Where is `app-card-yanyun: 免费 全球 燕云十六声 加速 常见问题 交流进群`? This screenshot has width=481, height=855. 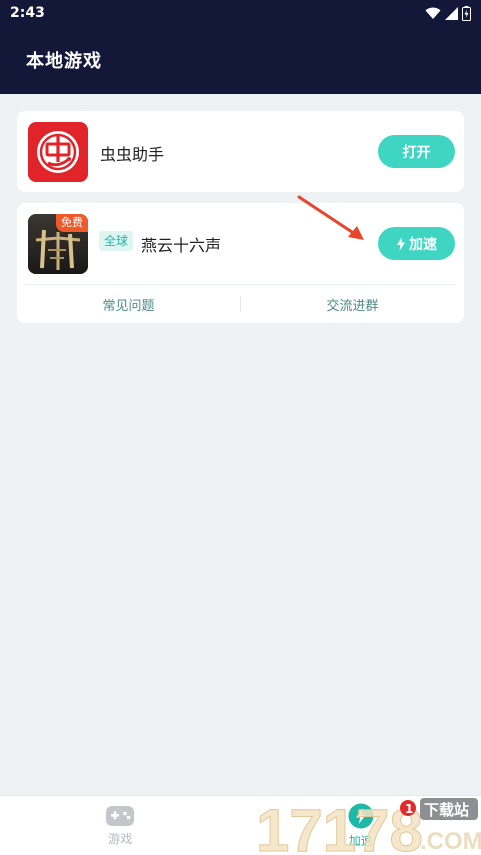
app-card-yanyun: 免费 全球 燕云十六声 加速 常见问题 交流进群 is located at coordinates (240, 263).